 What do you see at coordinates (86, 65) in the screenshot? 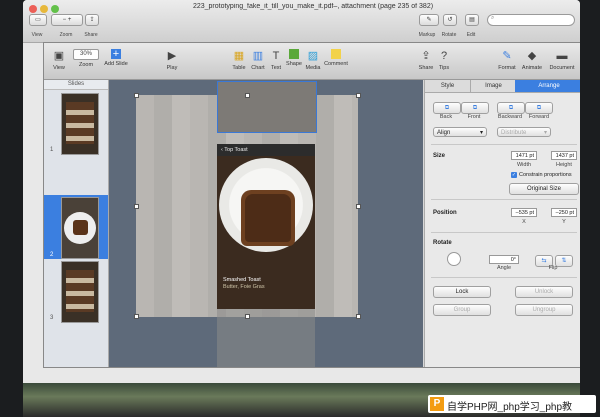
I see `zoom-tool-label: Zoom` at bounding box center [86, 65].